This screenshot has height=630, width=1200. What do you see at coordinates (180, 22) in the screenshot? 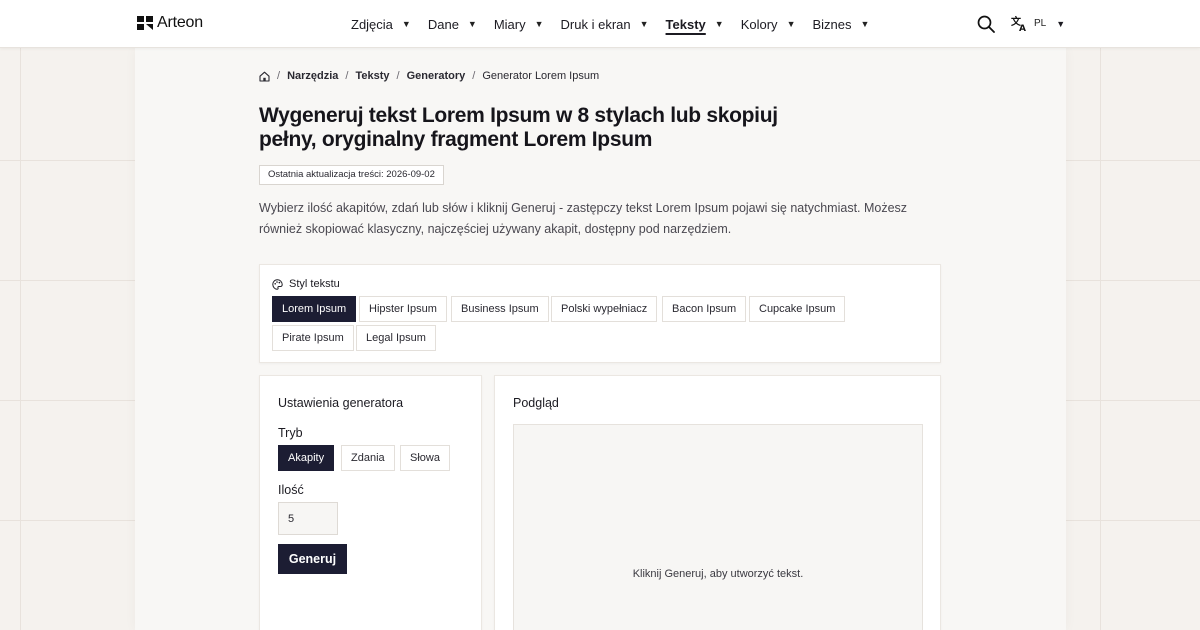
I see `logo-text: Arteon` at bounding box center [180, 22].